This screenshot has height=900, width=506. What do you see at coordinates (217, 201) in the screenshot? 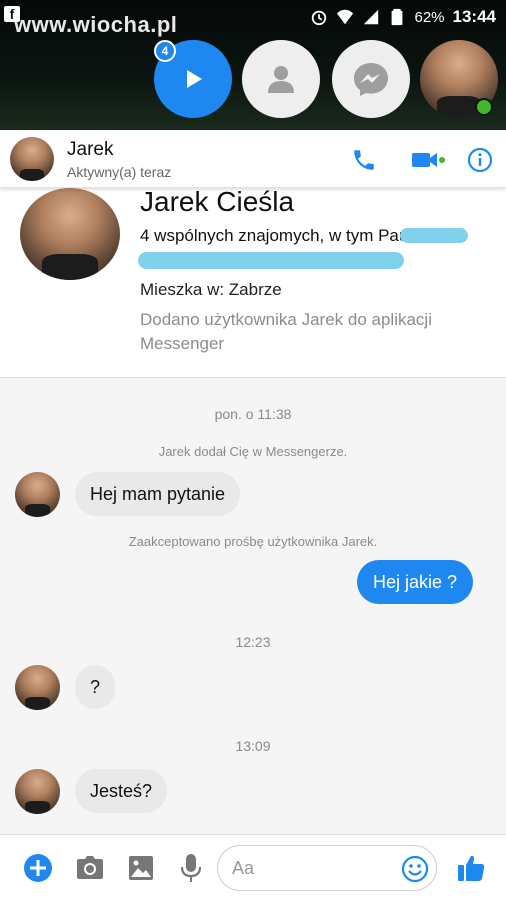
I see `profile-full-name: Jarek Cieśla` at bounding box center [217, 201].